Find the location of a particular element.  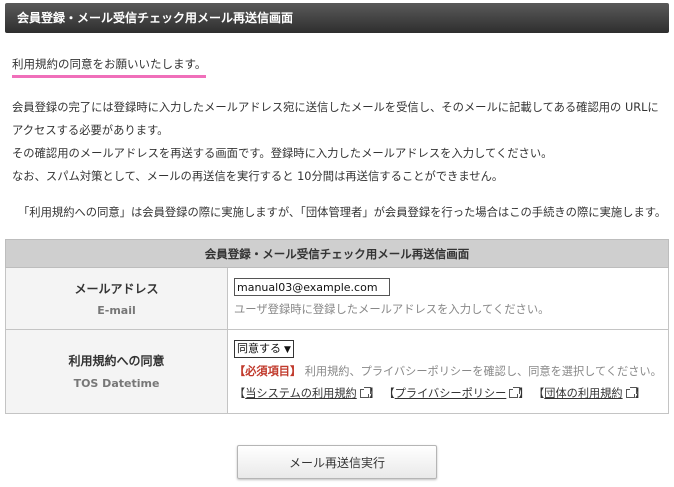

tos-sublabel: TOS Datetime is located at coordinates (116, 383).